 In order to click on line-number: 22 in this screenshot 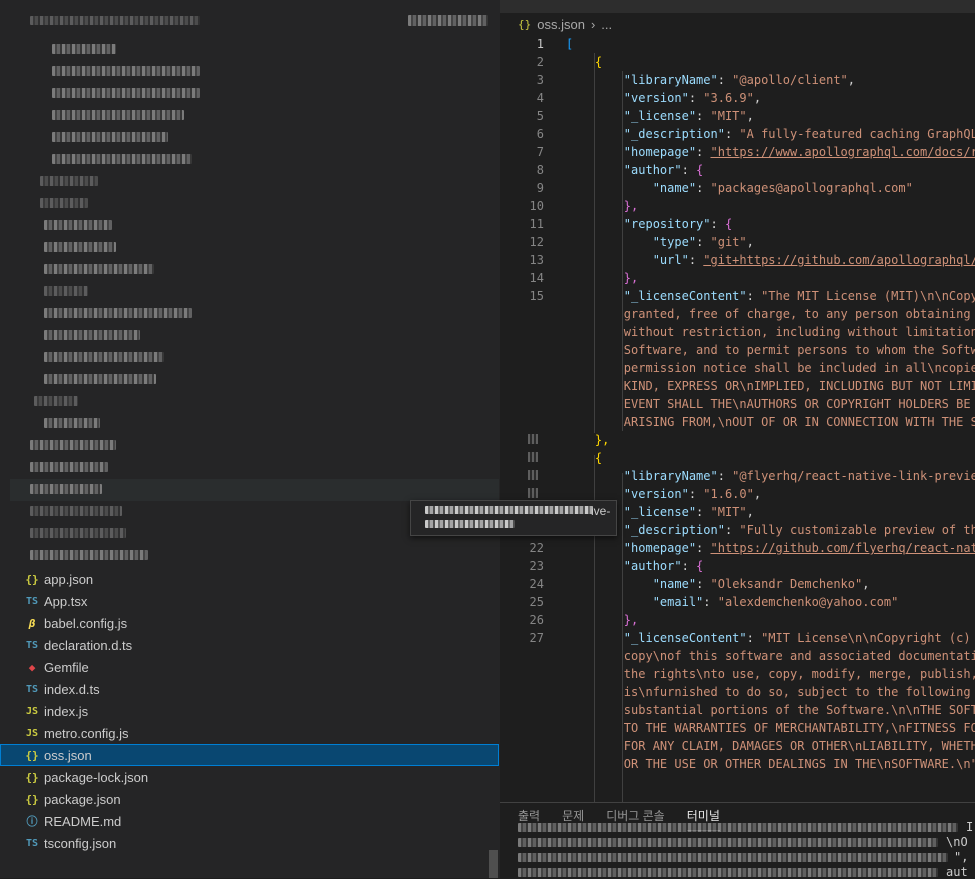, I will do `click(536, 548)`.